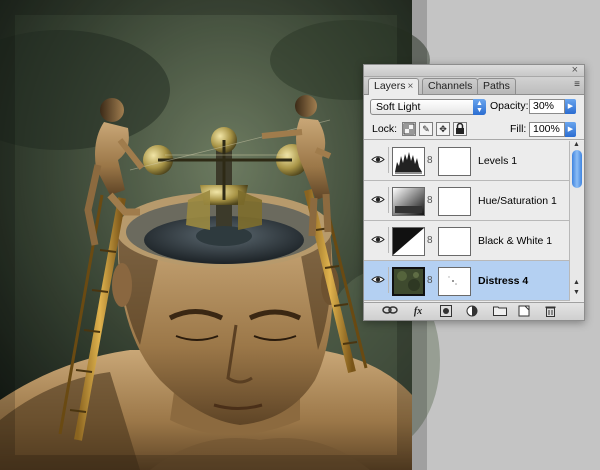 This screenshot has width=600, height=470. Describe the element at coordinates (547, 129) in the screenshot. I see `fill-input: 100%` at that location.